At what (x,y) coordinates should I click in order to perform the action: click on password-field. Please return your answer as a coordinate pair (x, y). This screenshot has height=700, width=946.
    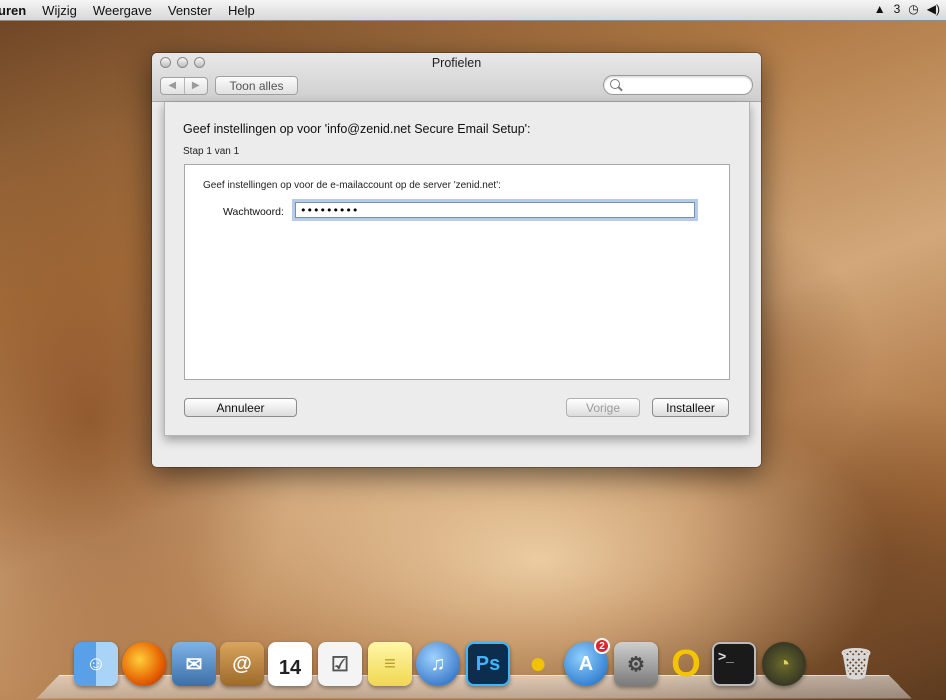
    Looking at the image, I should click on (495, 210).